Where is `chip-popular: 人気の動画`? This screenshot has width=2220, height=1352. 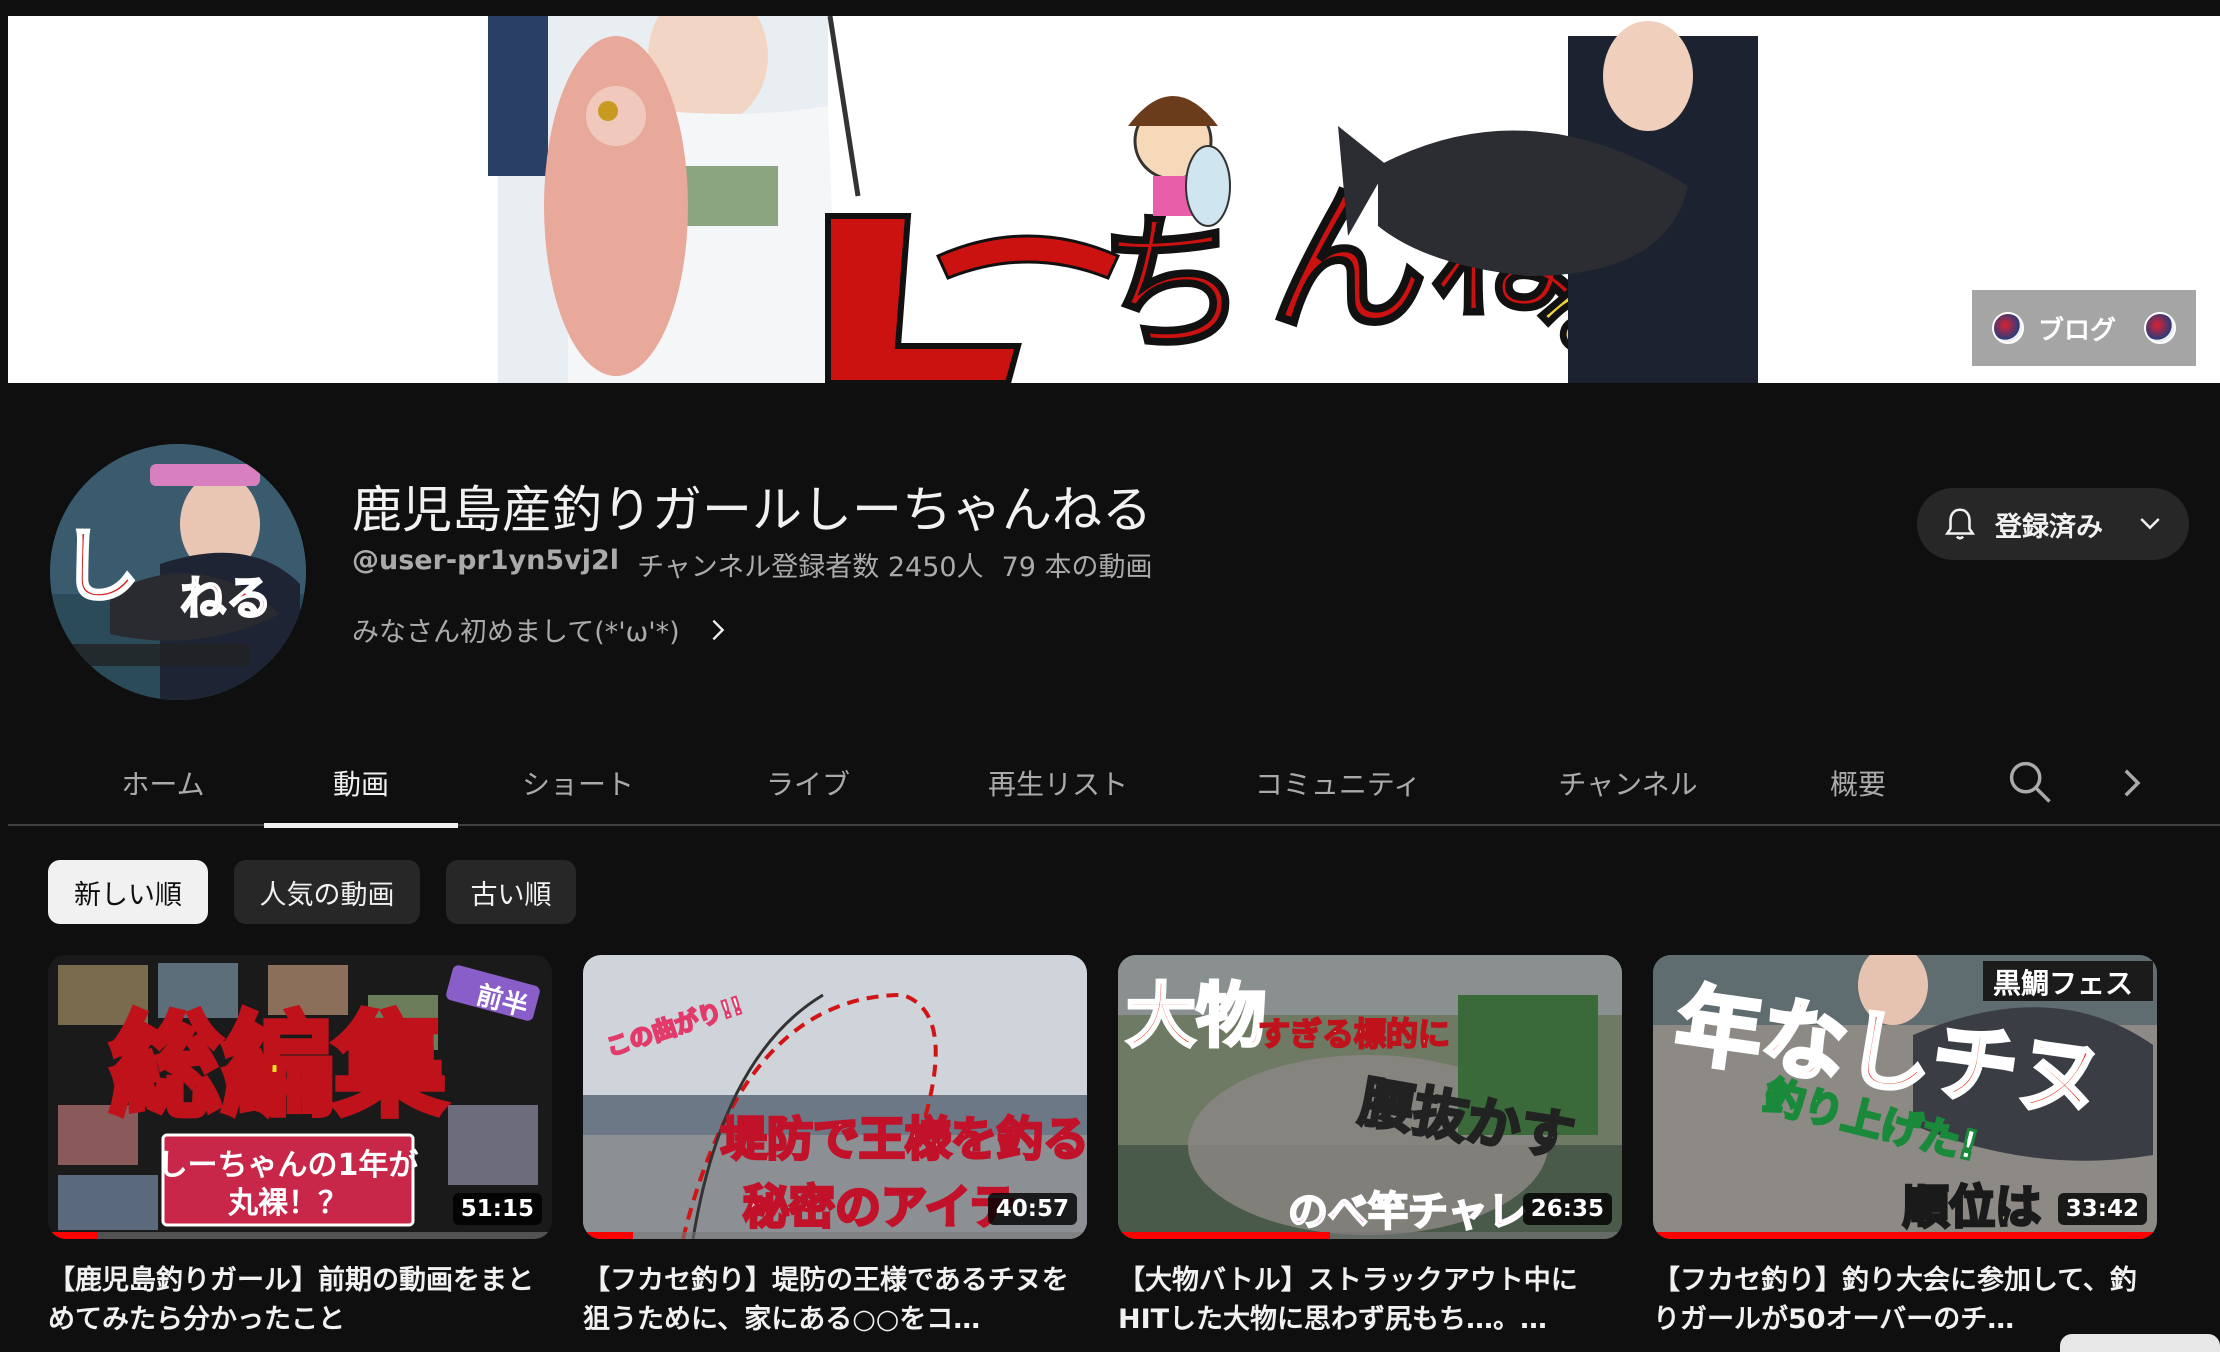 chip-popular: 人気の動画 is located at coordinates (327, 892).